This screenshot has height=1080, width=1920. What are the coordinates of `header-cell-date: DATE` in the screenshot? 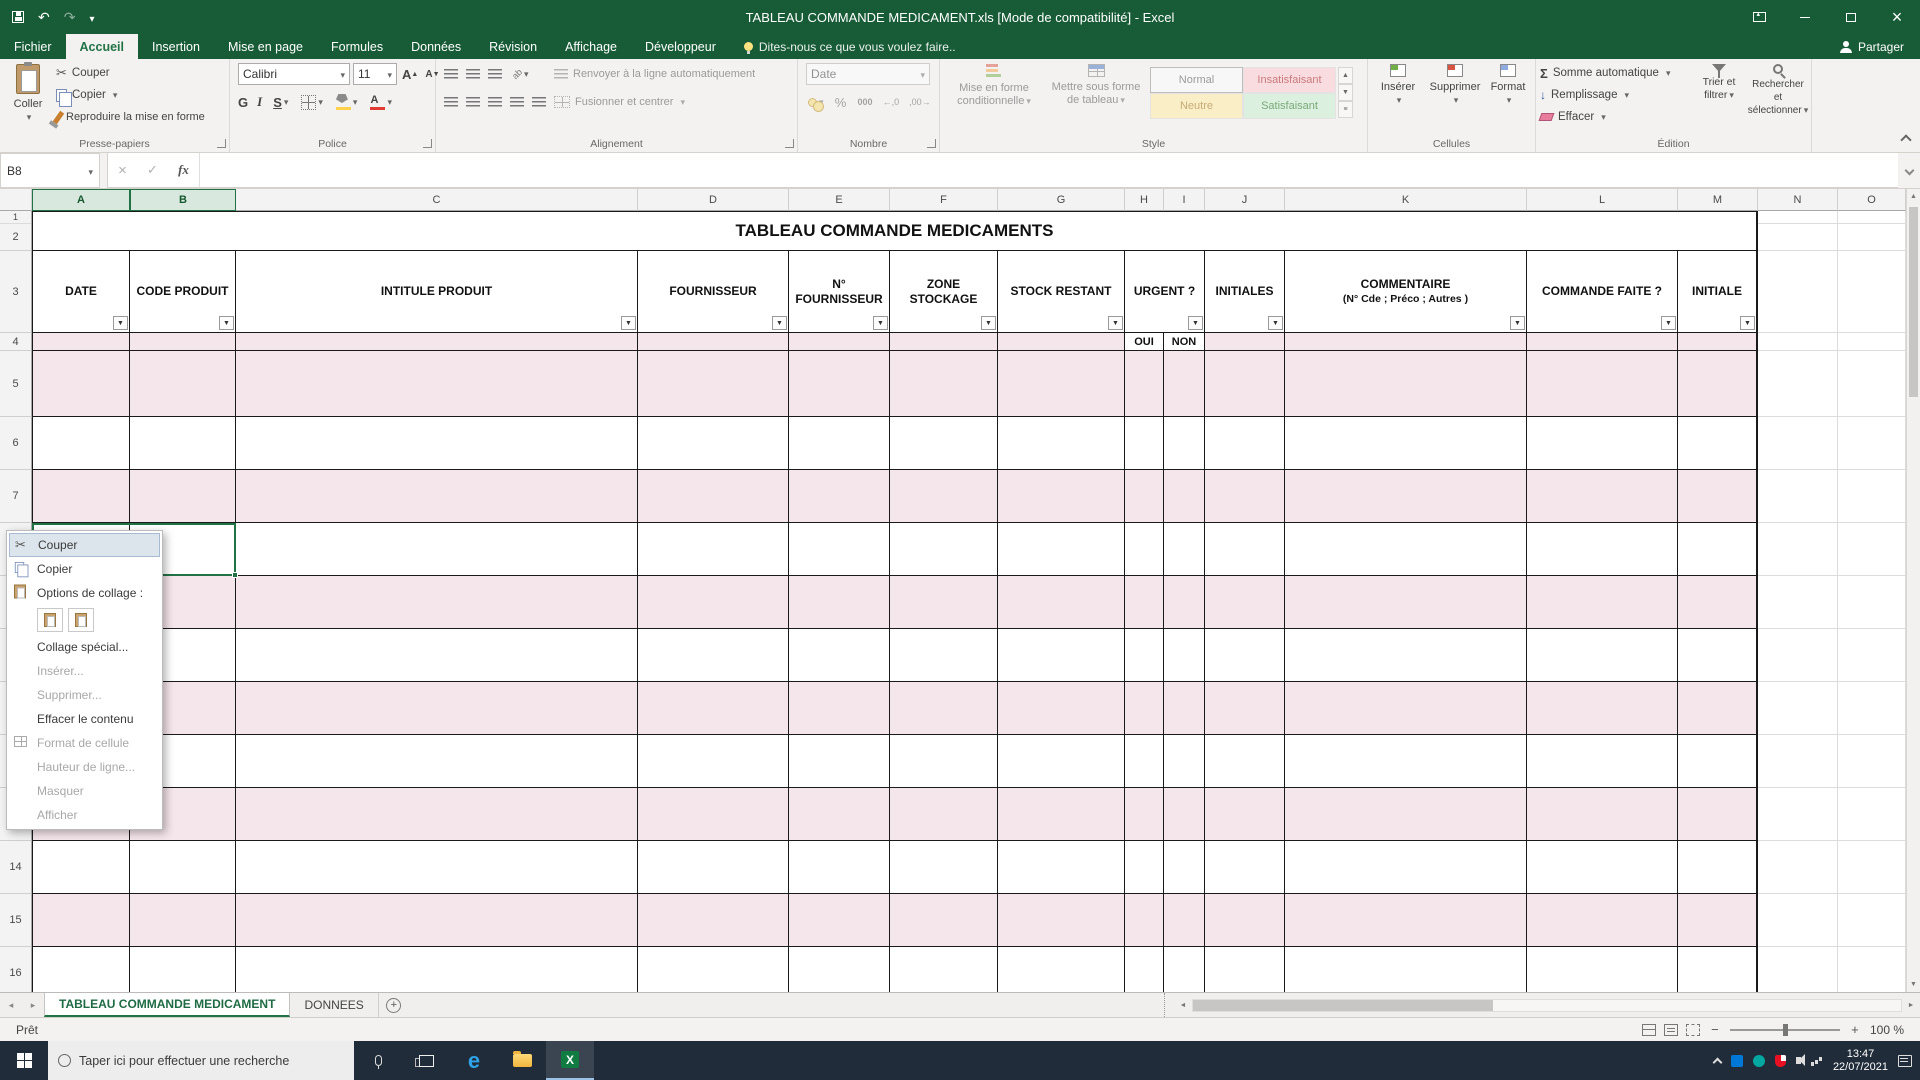 It's located at (81, 292).